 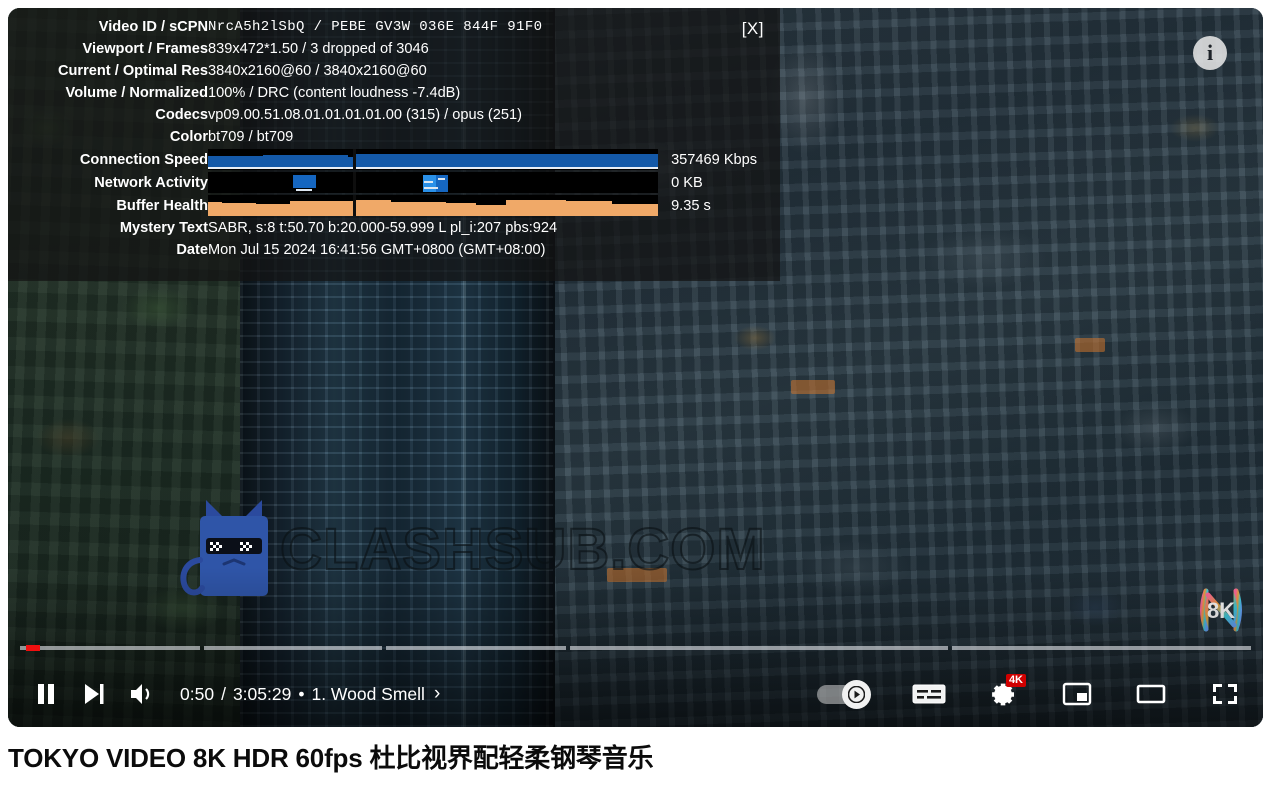 I want to click on stats-value: 9.35 s, so click(x=494, y=205).